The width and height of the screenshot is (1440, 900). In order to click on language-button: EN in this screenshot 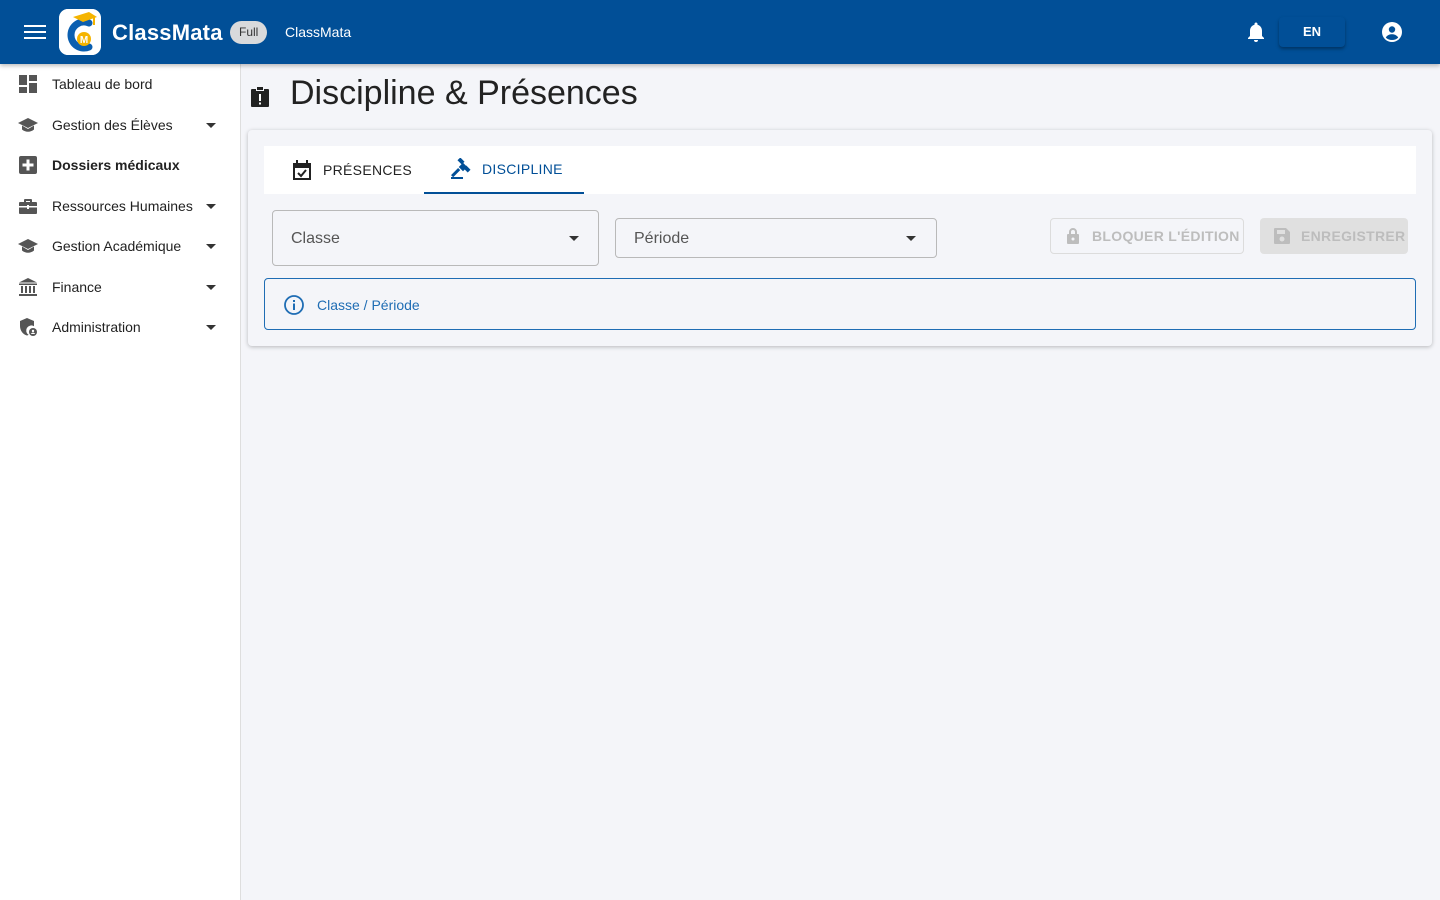, I will do `click(1312, 32)`.